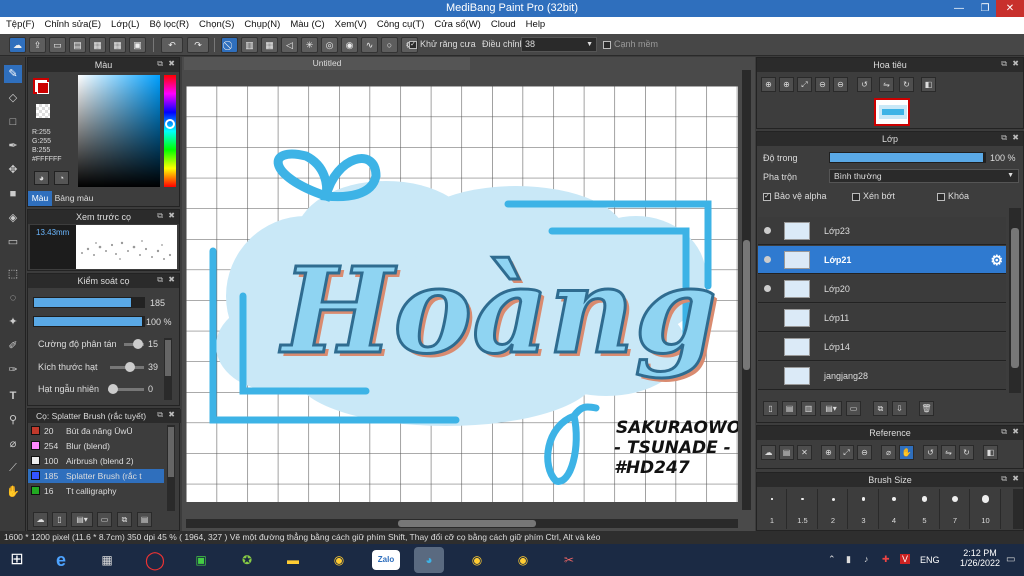 The height and width of the screenshot is (576, 1024). Describe the element at coordinates (959, 8) in the screenshot. I see `minimize-button: —` at that location.